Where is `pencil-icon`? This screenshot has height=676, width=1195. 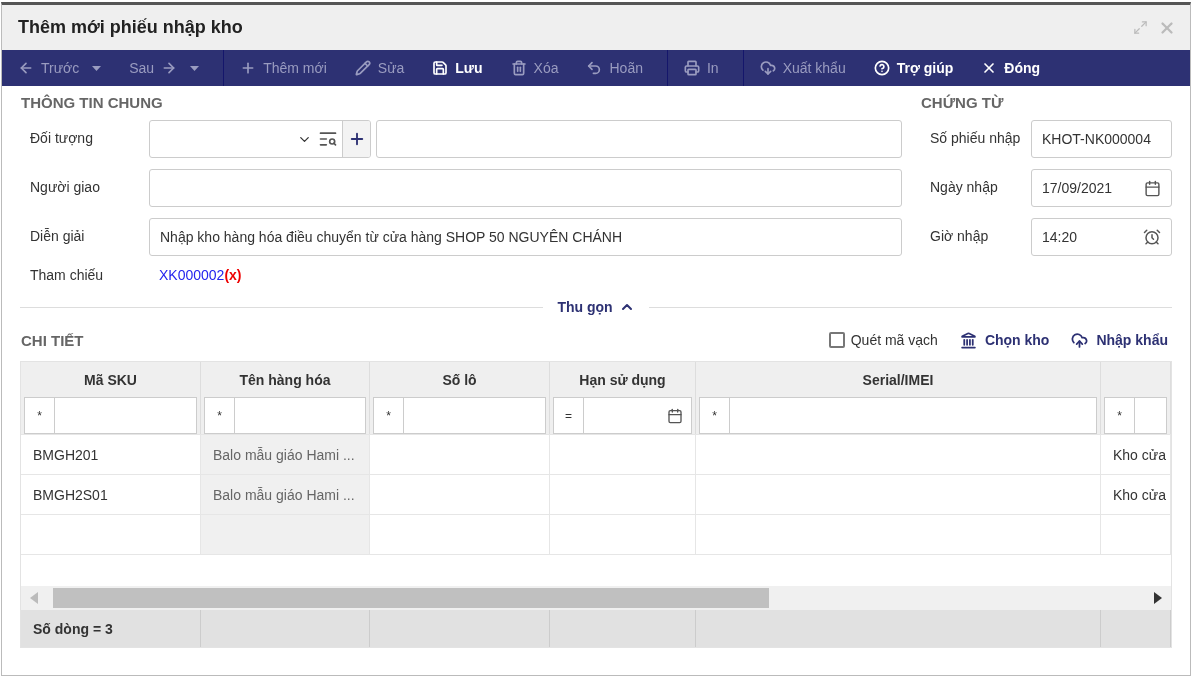 pencil-icon is located at coordinates (362, 68).